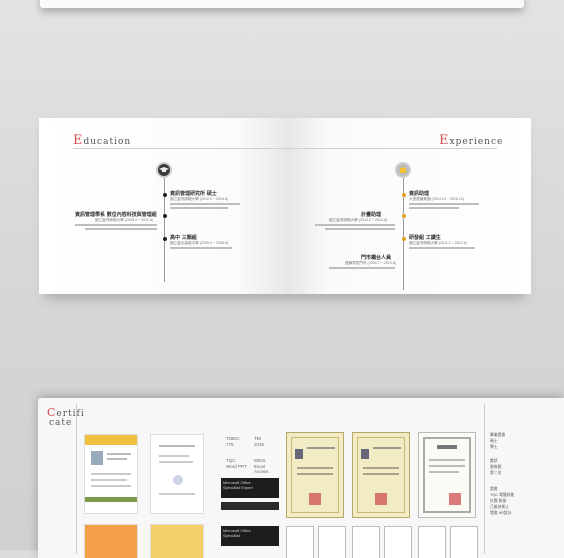 This screenshot has width=564, height=558. I want to click on briefcase-icon, so click(403, 170).